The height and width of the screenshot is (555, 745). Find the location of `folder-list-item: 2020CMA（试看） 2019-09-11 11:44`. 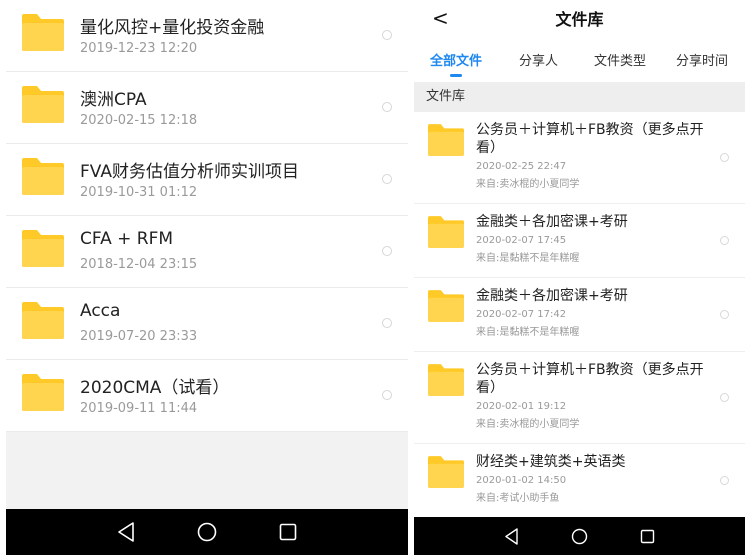

folder-list-item: 2020CMA（试看） 2019-09-11 11:44 is located at coordinates (207, 396).